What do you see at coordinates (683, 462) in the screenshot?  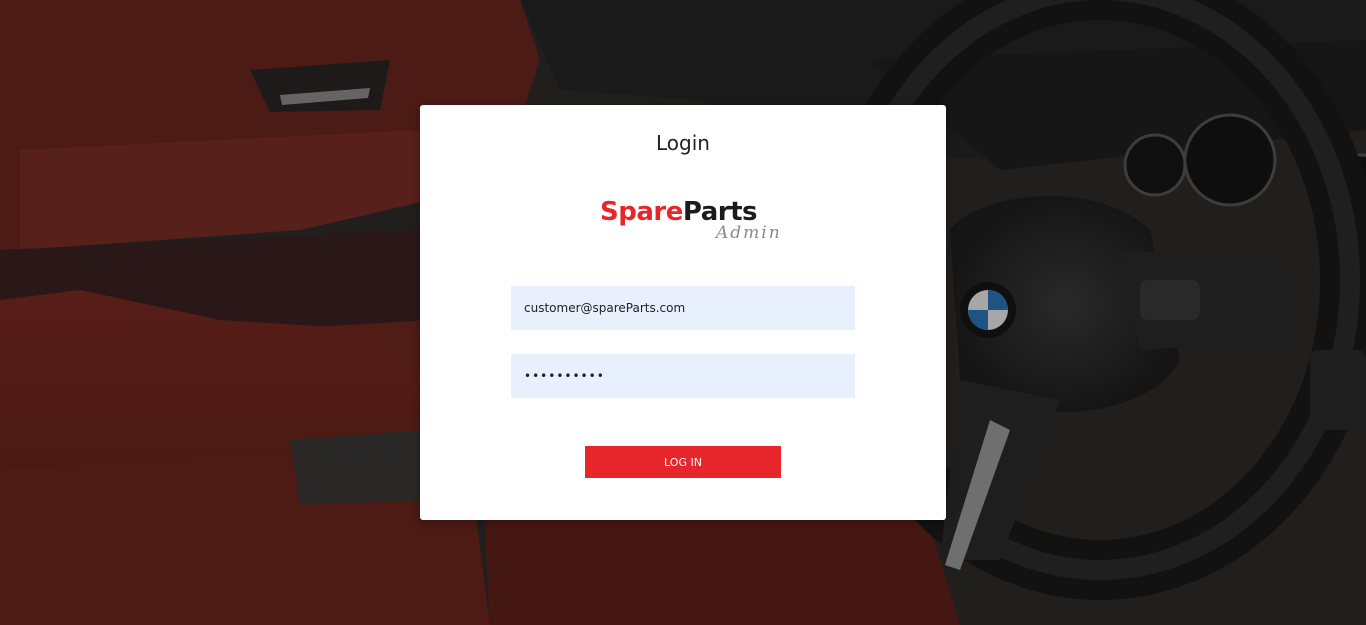 I see `login-button: LOG IN` at bounding box center [683, 462].